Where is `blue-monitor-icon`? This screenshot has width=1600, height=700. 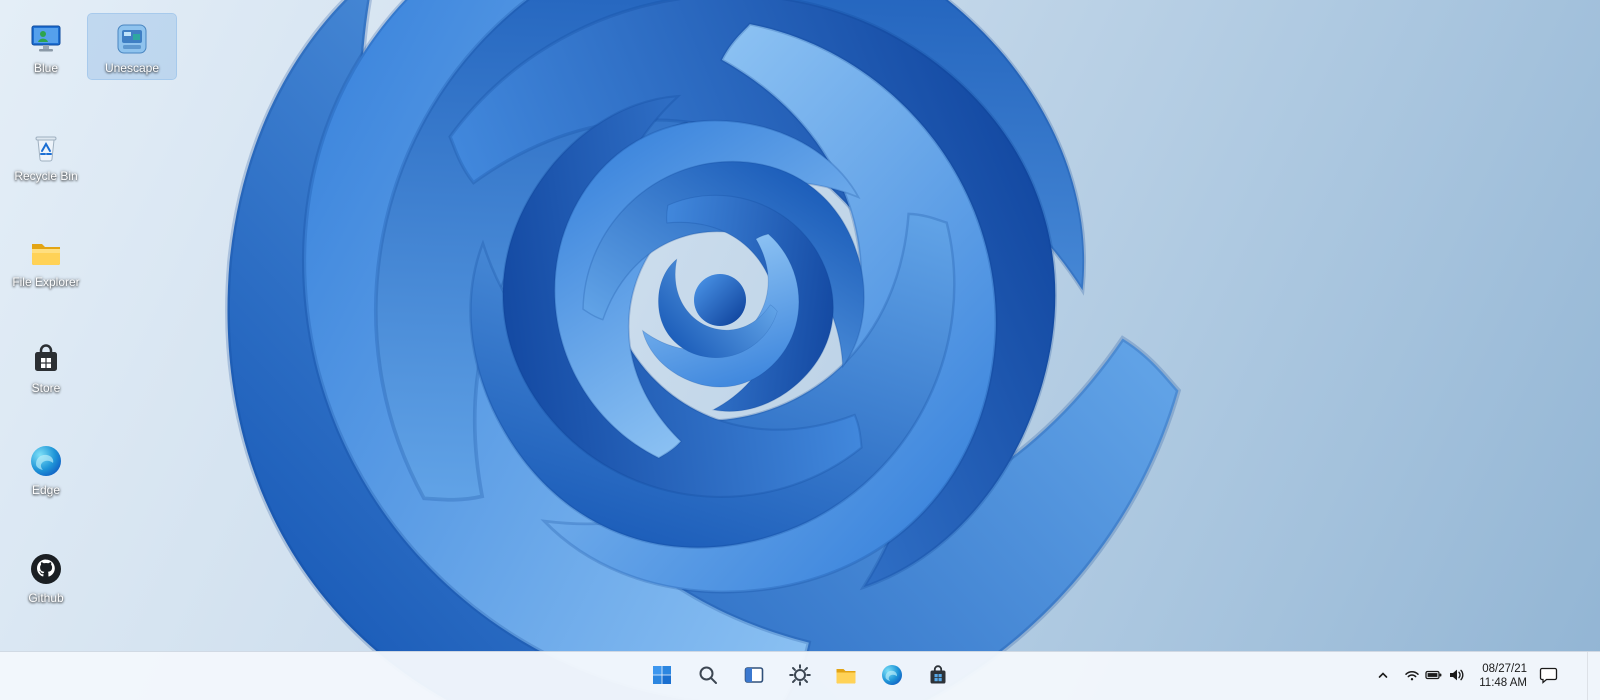
blue-monitor-icon is located at coordinates (46, 39).